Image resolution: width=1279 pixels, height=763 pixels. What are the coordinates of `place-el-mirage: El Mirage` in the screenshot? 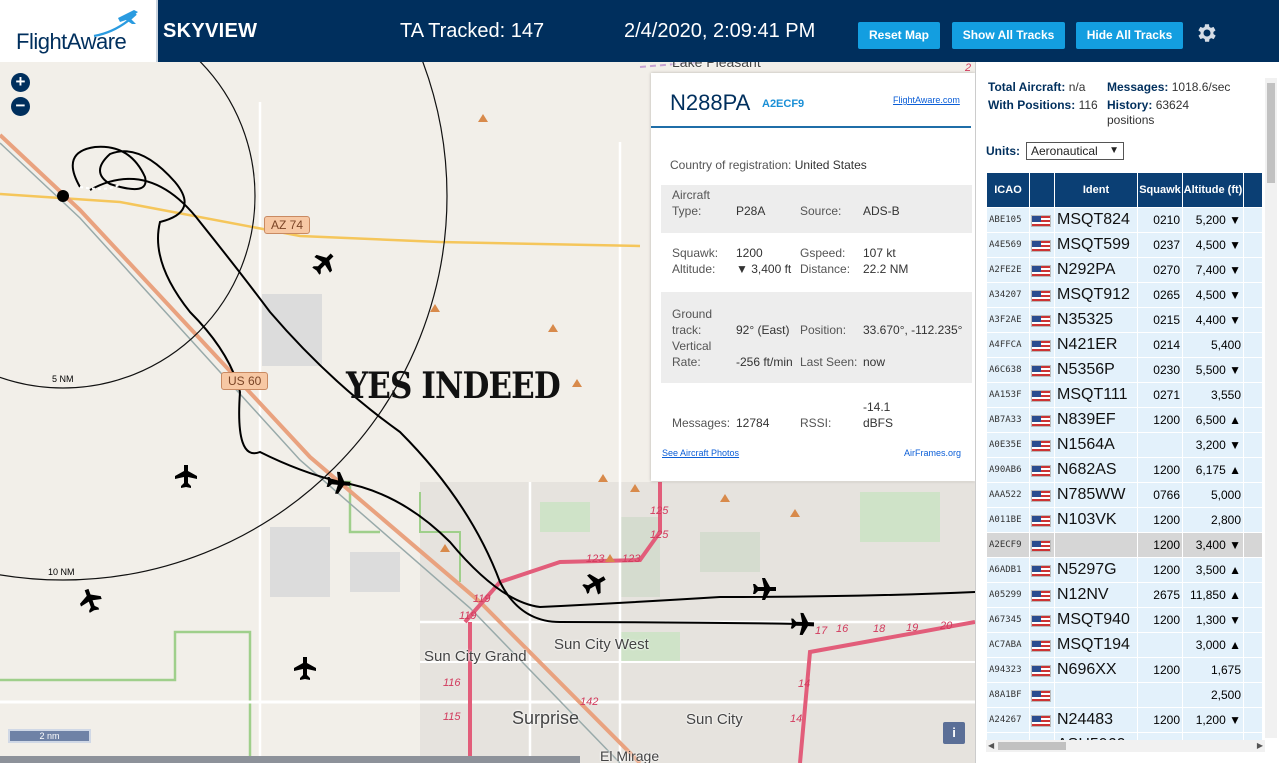 It's located at (630, 755).